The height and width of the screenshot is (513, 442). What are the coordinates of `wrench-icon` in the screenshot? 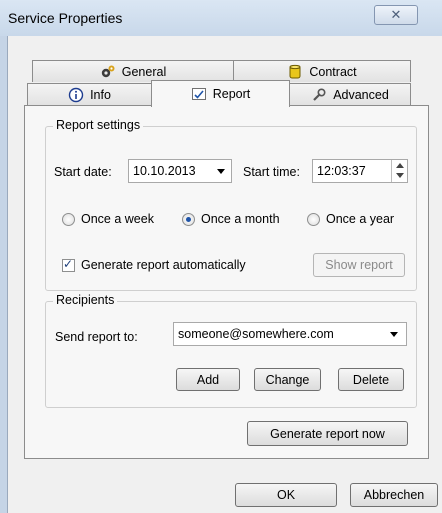 It's located at (319, 95).